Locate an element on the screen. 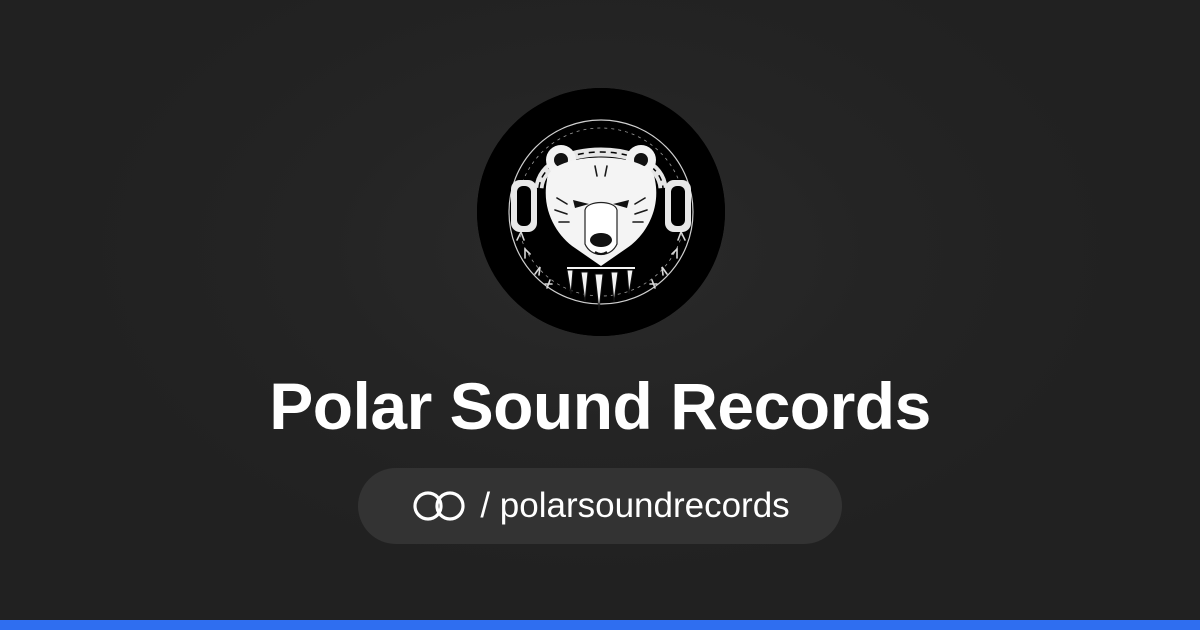 The image size is (1200, 630). bear-headphones-logo-icon is located at coordinates (601, 212).